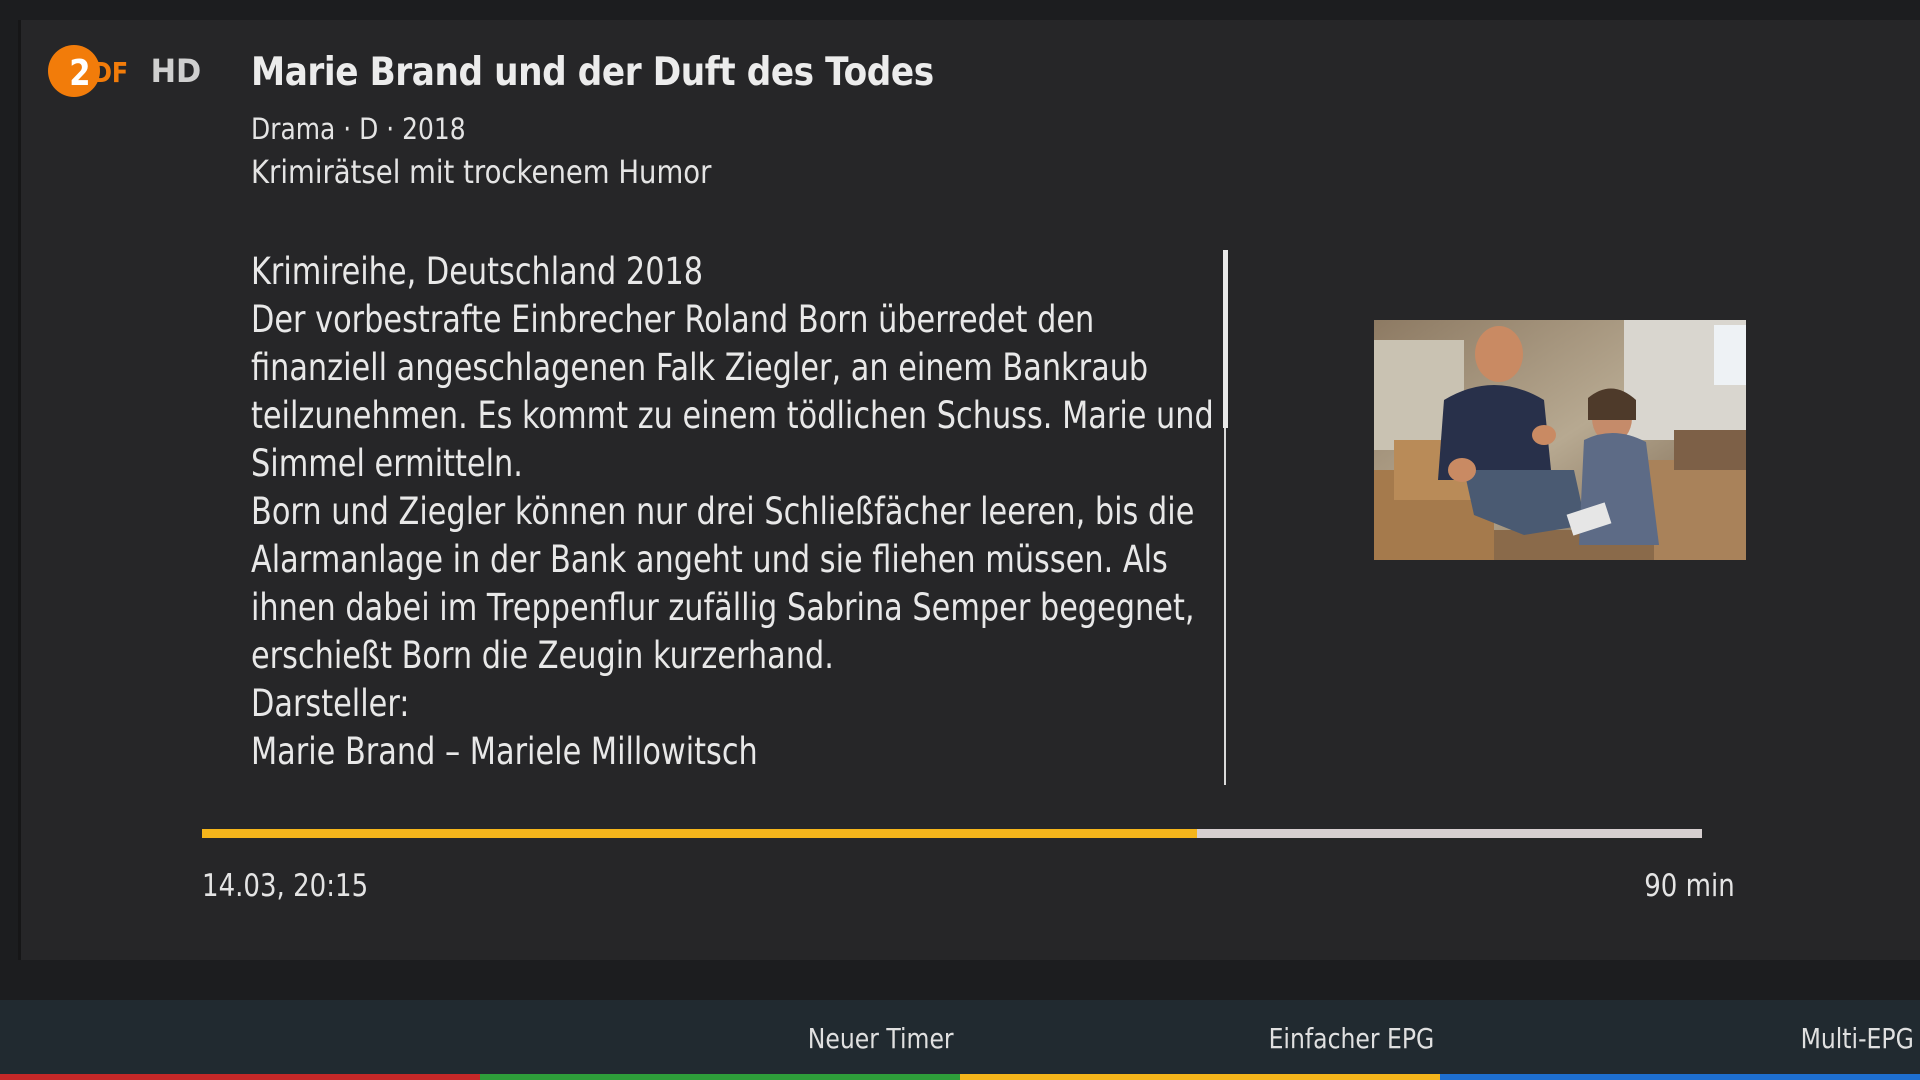  Describe the element at coordinates (720, 1040) in the screenshot. I see `new-timer-button: Neuer Timer` at that location.